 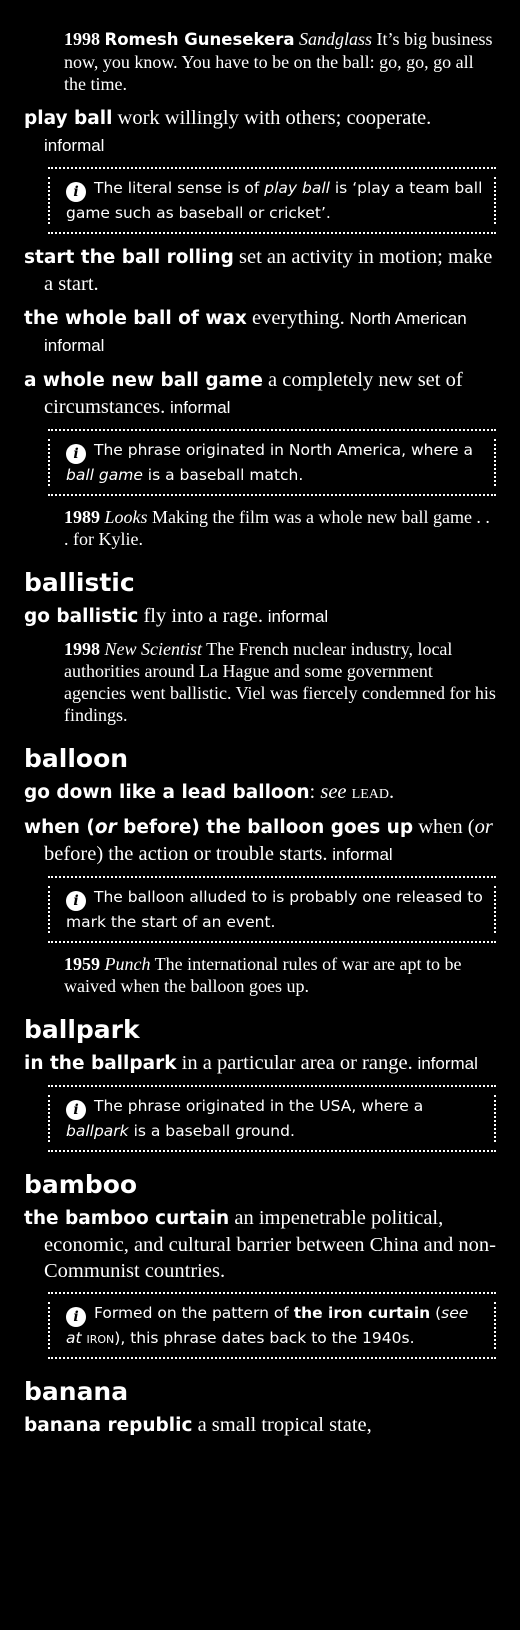 What do you see at coordinates (82, 1029) in the screenshot?
I see `headword: ballpark` at bounding box center [82, 1029].